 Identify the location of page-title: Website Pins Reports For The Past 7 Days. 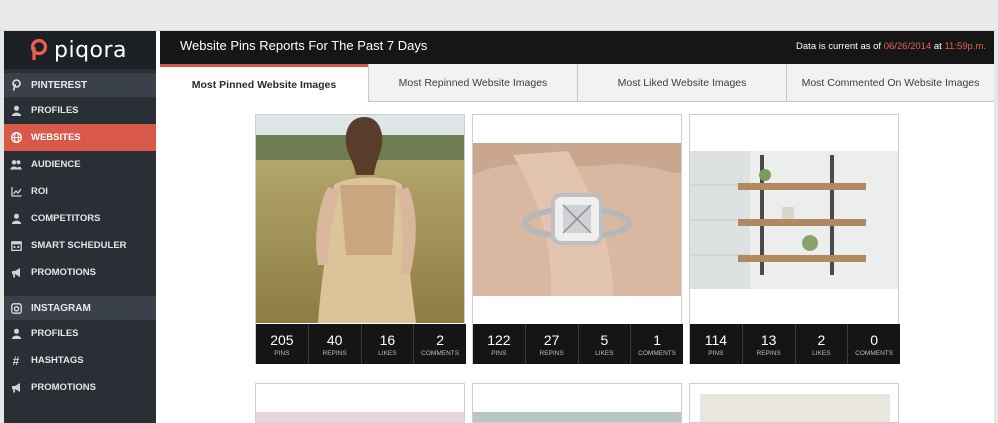
(304, 45).